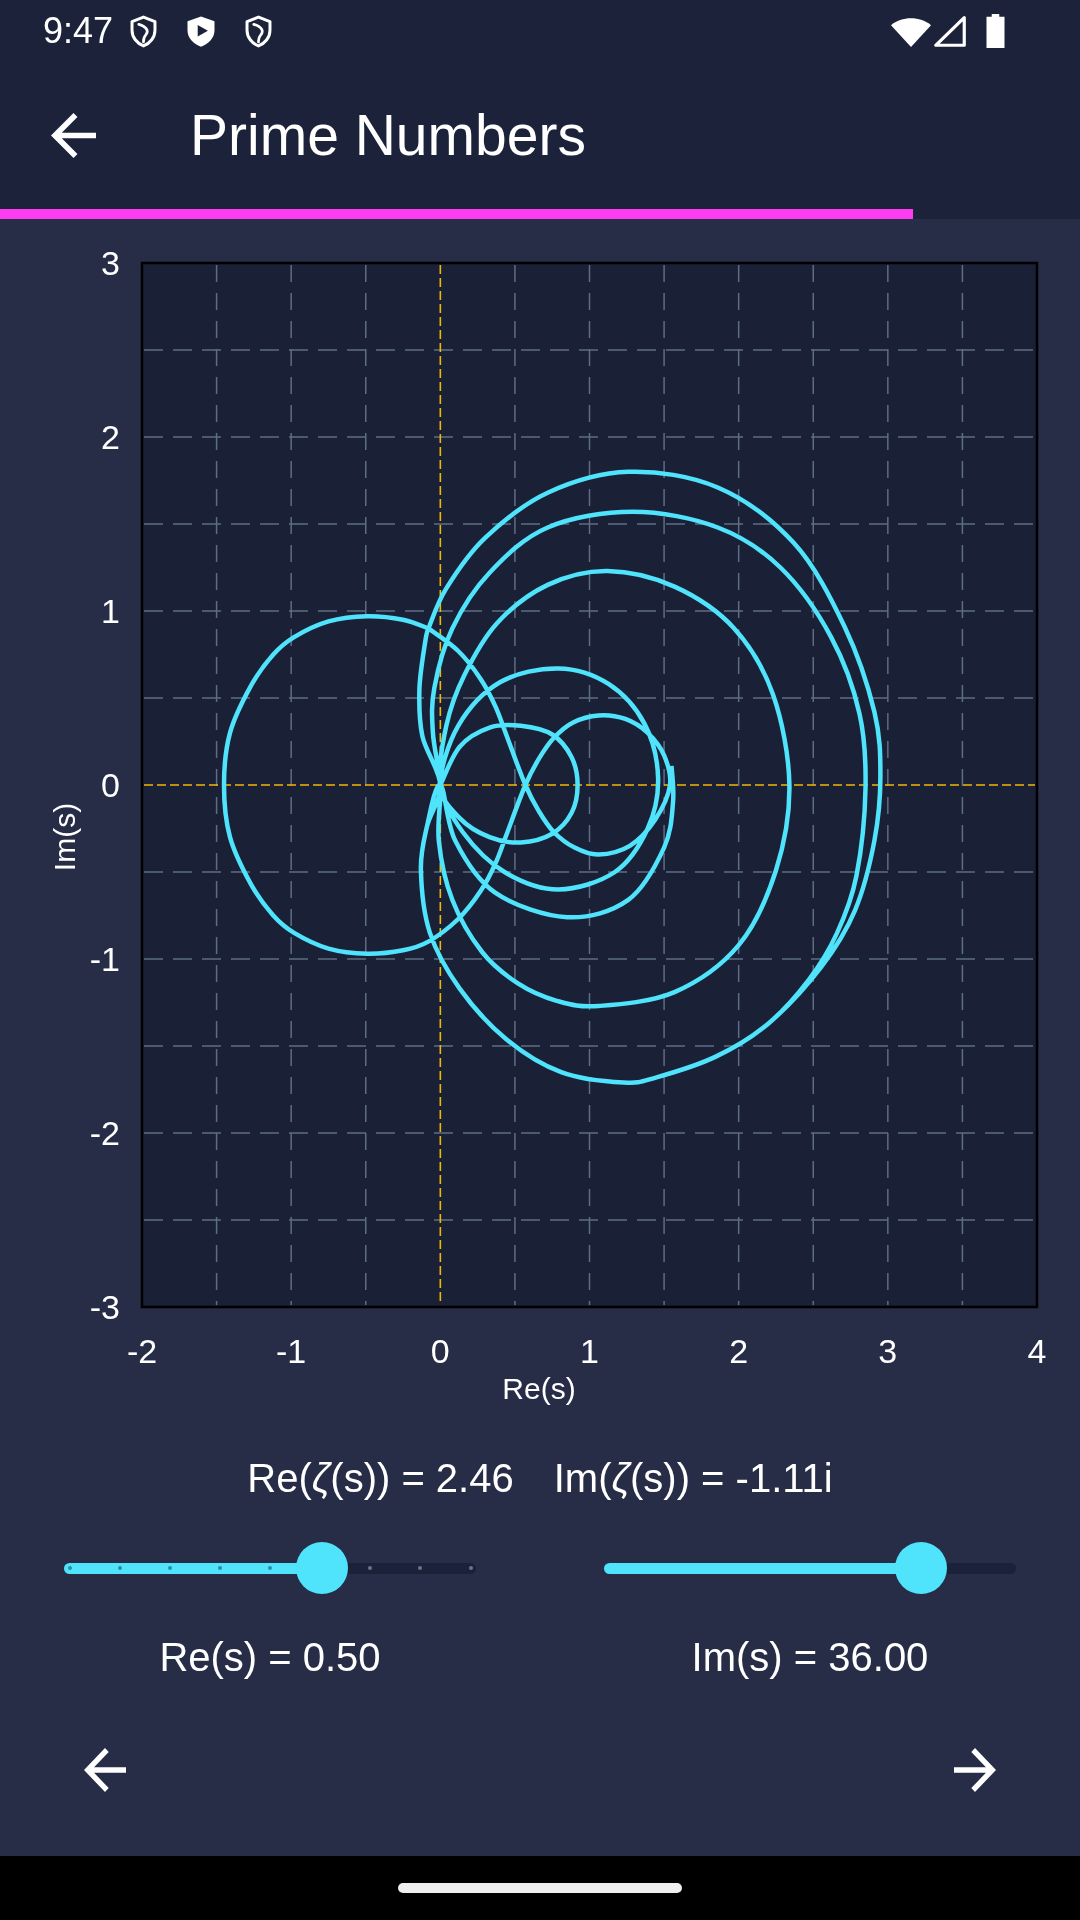 The height and width of the screenshot is (1920, 1080). I want to click on status-time: 9:47, so click(78, 31).